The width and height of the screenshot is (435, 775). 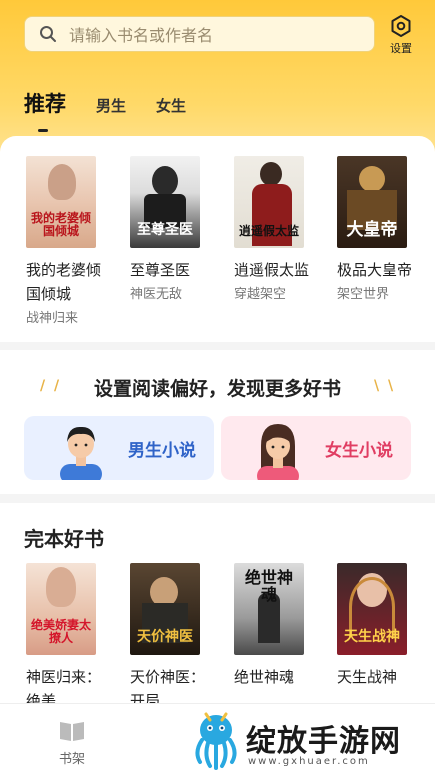 I want to click on book-item: 大皇帝 极品大皇帝 架空世界, so click(x=377, y=230).